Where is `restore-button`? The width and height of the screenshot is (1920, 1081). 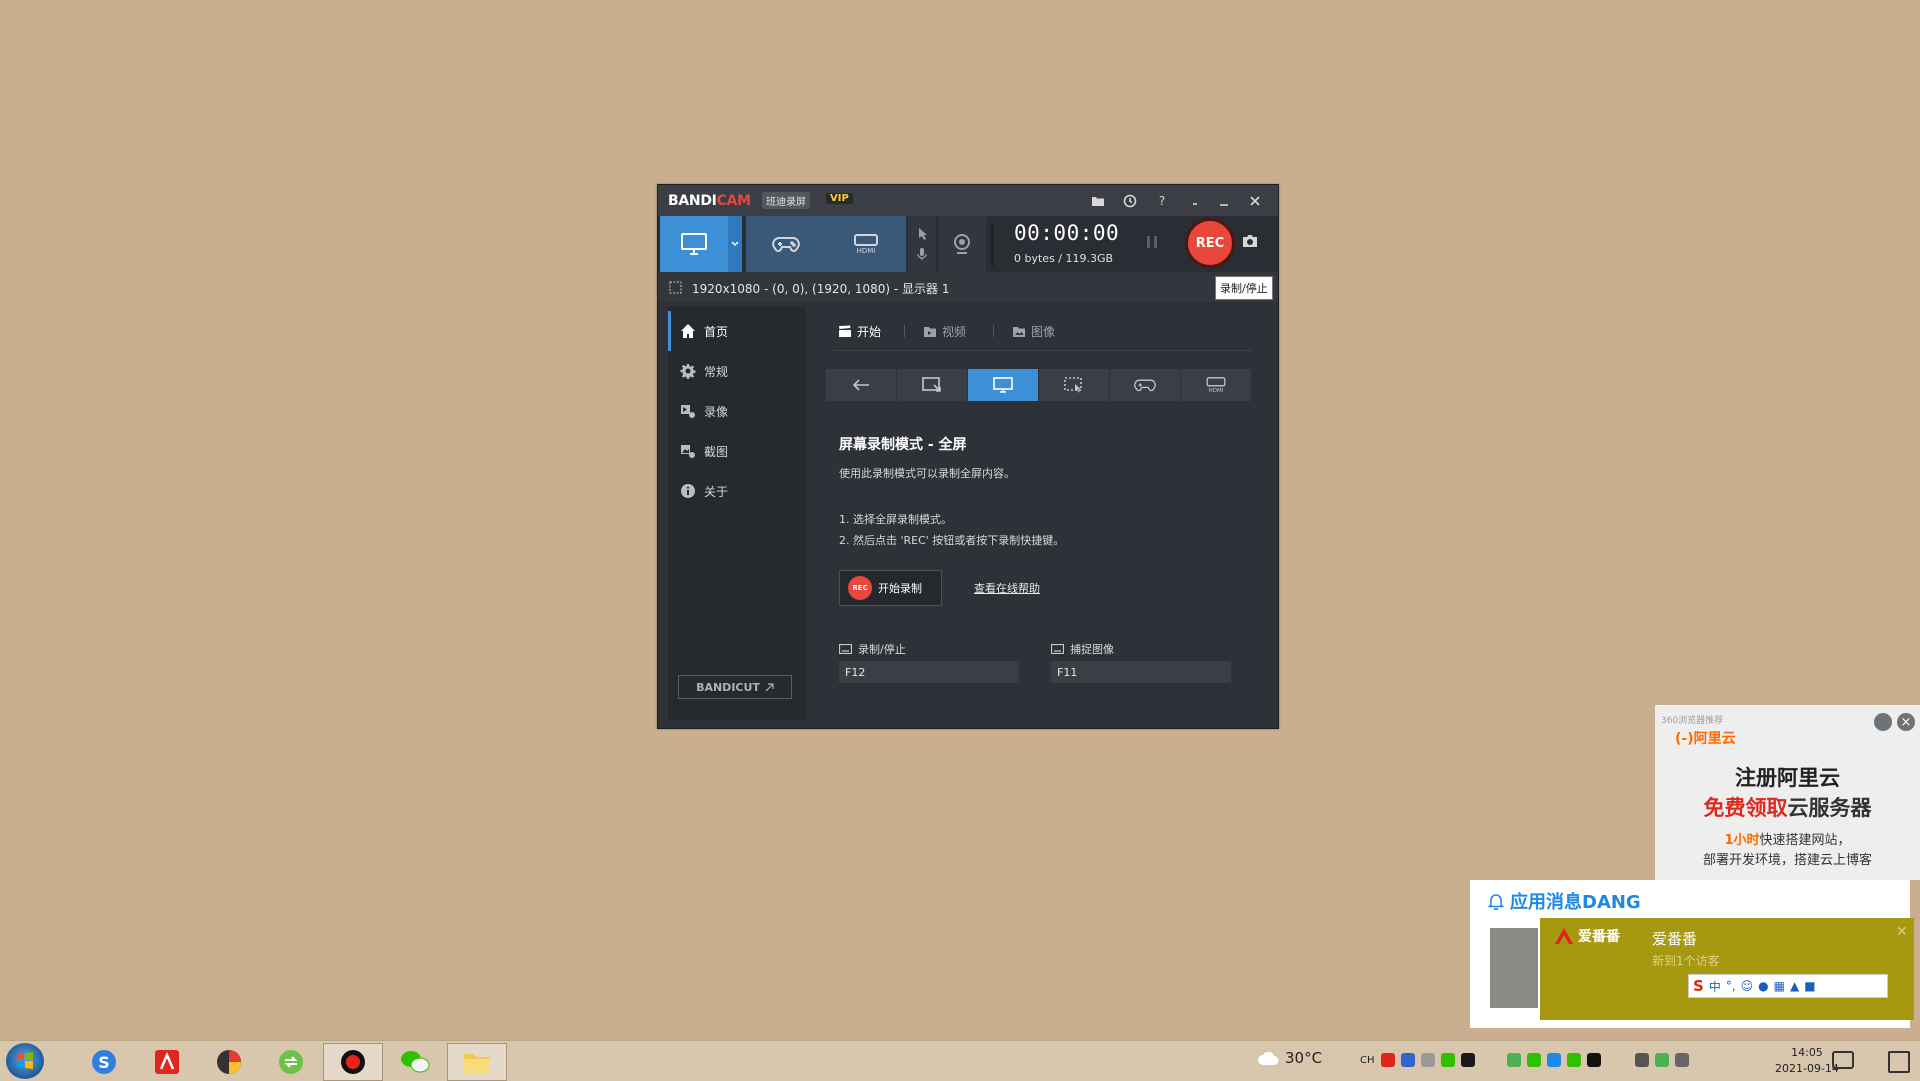
restore-button is located at coordinates (1195, 201).